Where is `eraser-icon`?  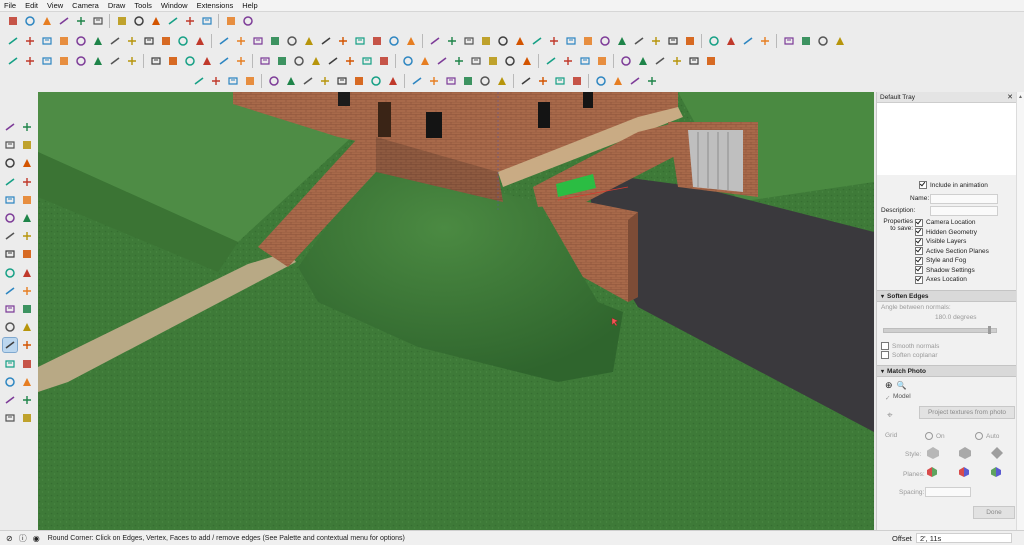
eraser-icon is located at coordinates (27, 127).